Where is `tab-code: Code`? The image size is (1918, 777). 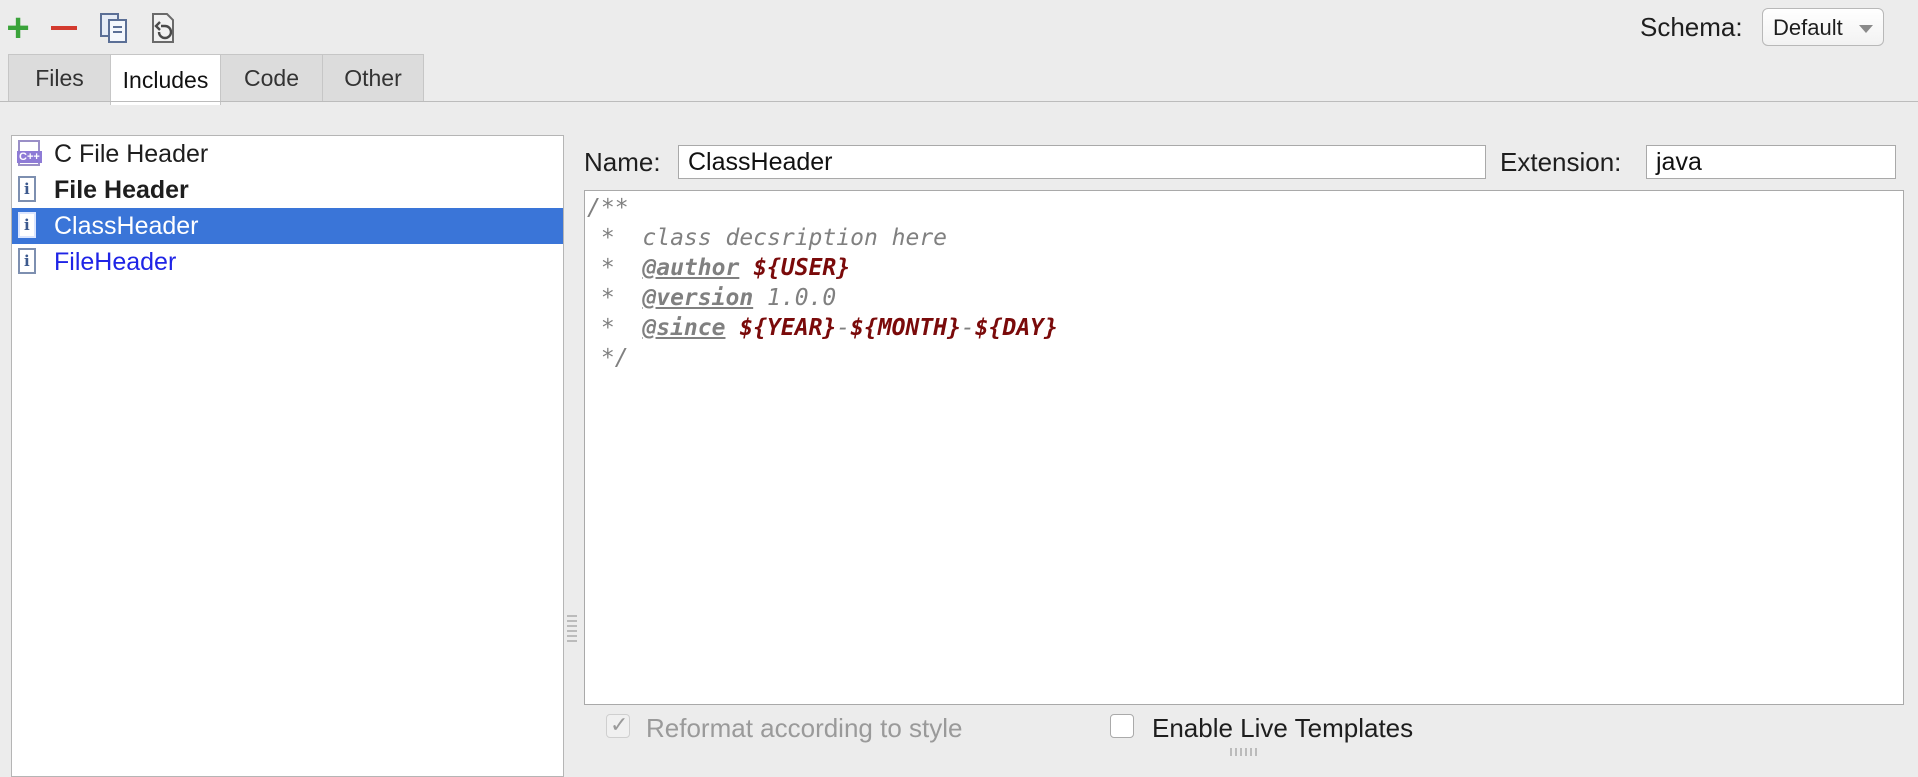
tab-code: Code is located at coordinates (271, 78).